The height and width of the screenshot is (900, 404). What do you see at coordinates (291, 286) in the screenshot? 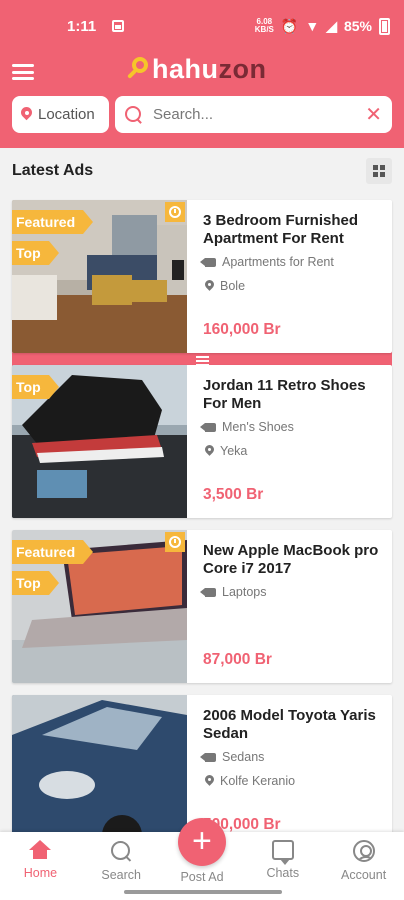
I see `ad-location-row: Bole` at bounding box center [291, 286].